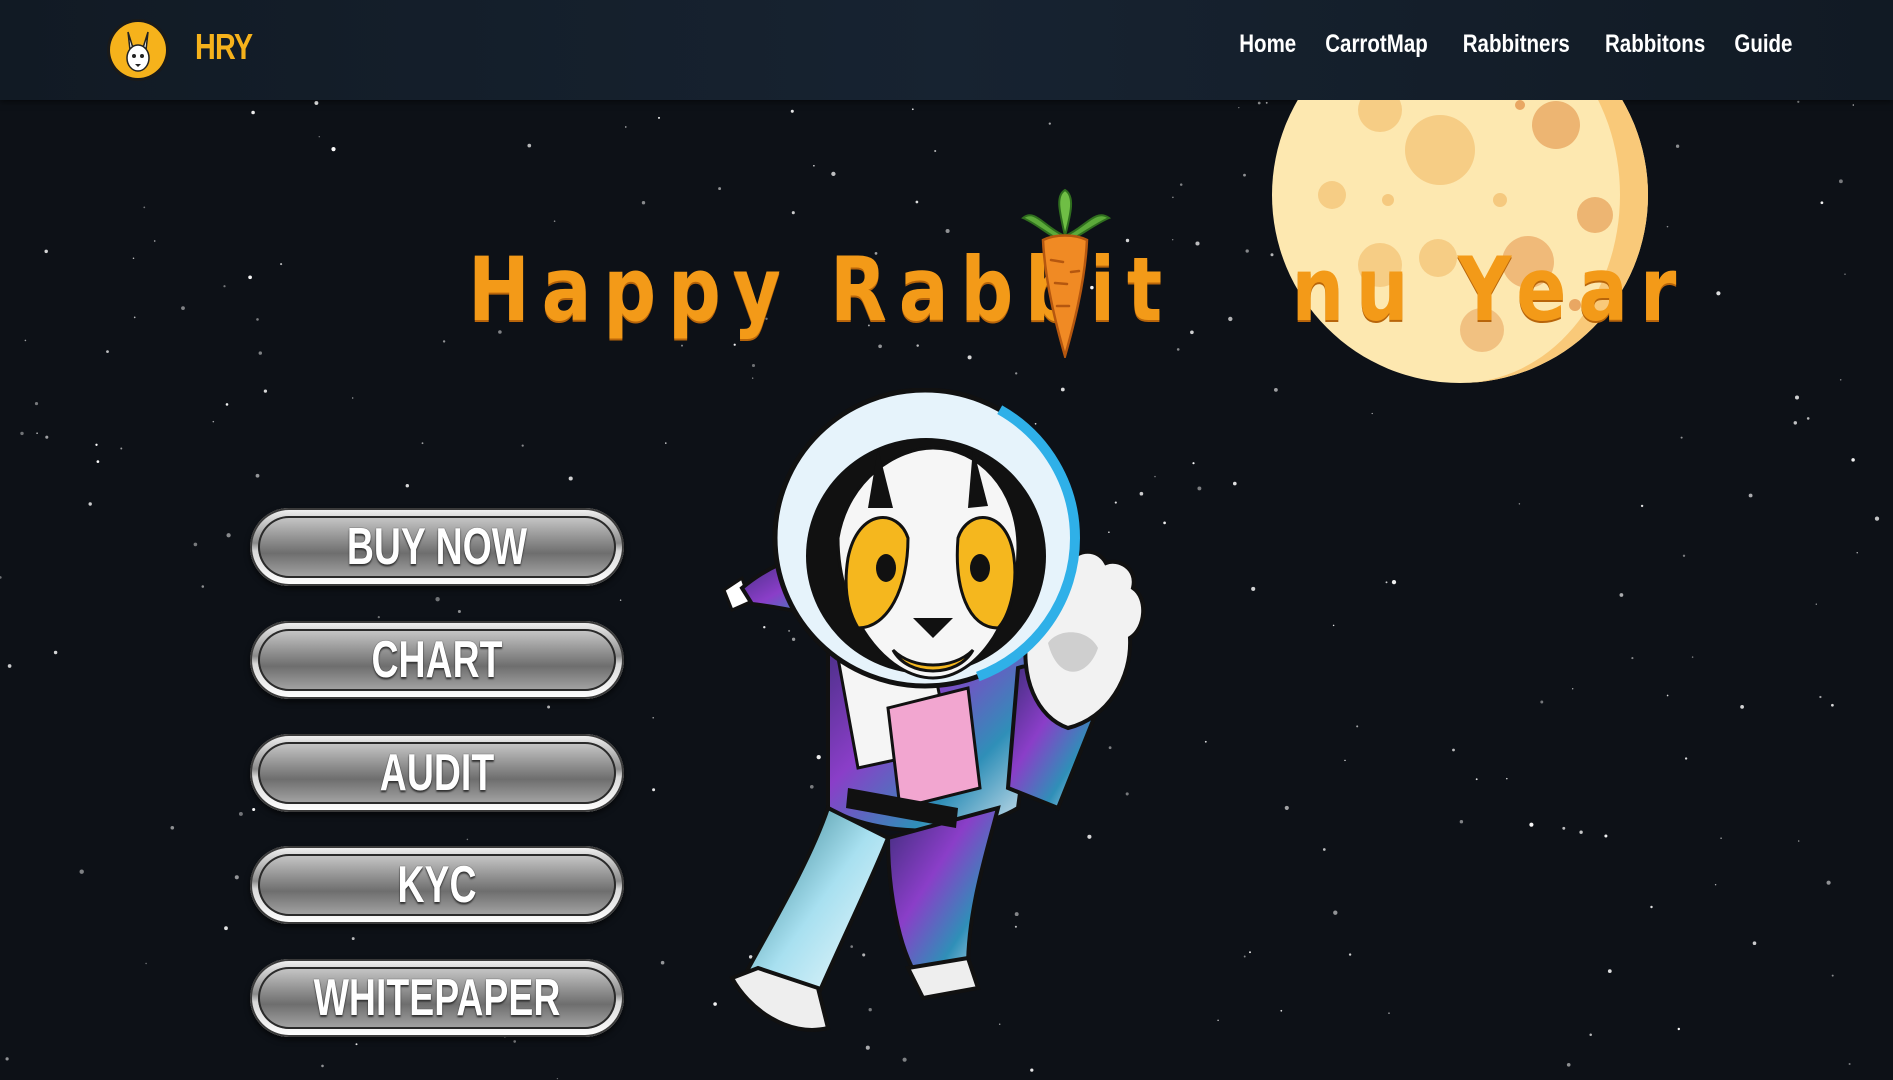 The height and width of the screenshot is (1080, 1893). What do you see at coordinates (224, 47) in the screenshot?
I see `brand-name: HRY` at bounding box center [224, 47].